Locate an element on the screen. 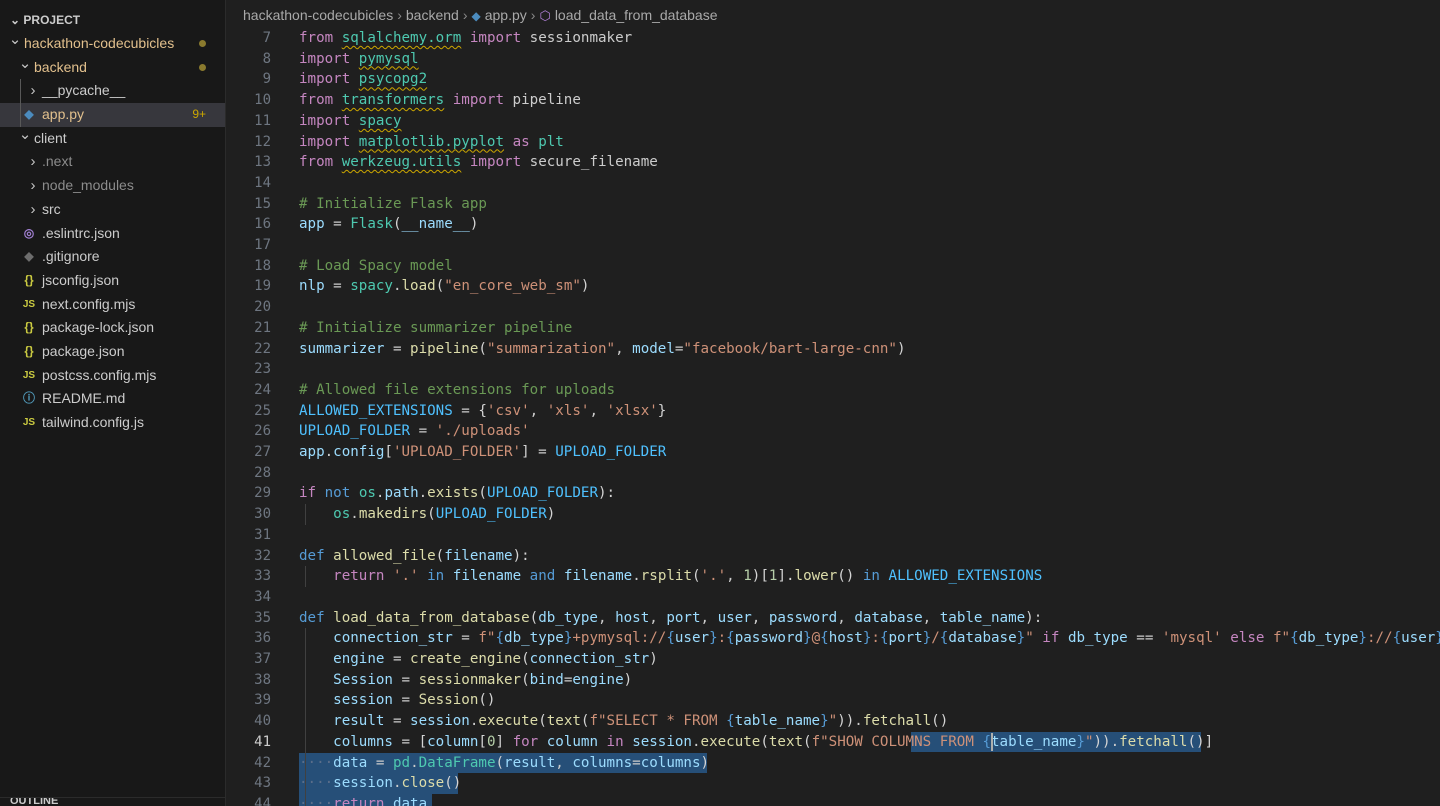 The image size is (1440, 806). code-text: engine = create_engine(connection_str) is located at coordinates (478, 659).